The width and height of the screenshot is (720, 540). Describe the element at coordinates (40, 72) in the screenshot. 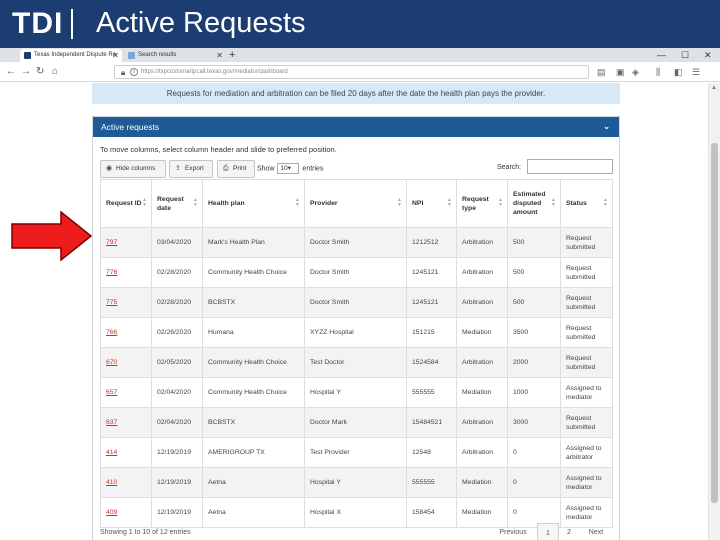

I see `reload-icon: ↻` at that location.